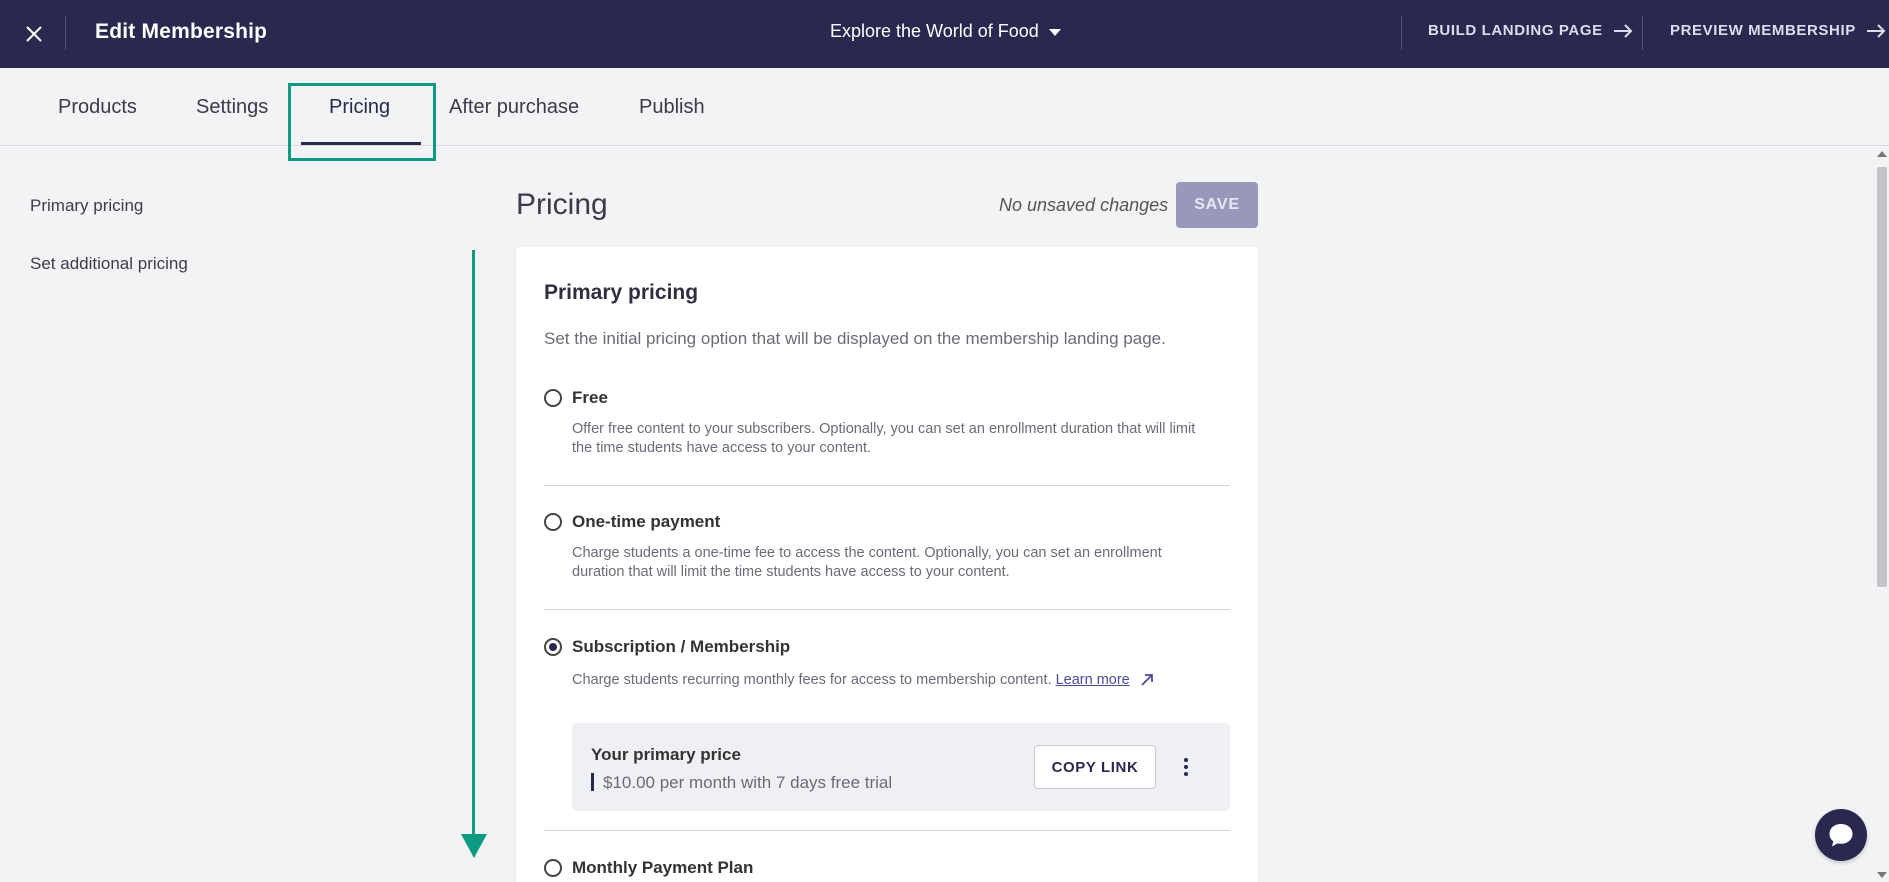  I want to click on primary-price-title: Your primary price, so click(666, 754).